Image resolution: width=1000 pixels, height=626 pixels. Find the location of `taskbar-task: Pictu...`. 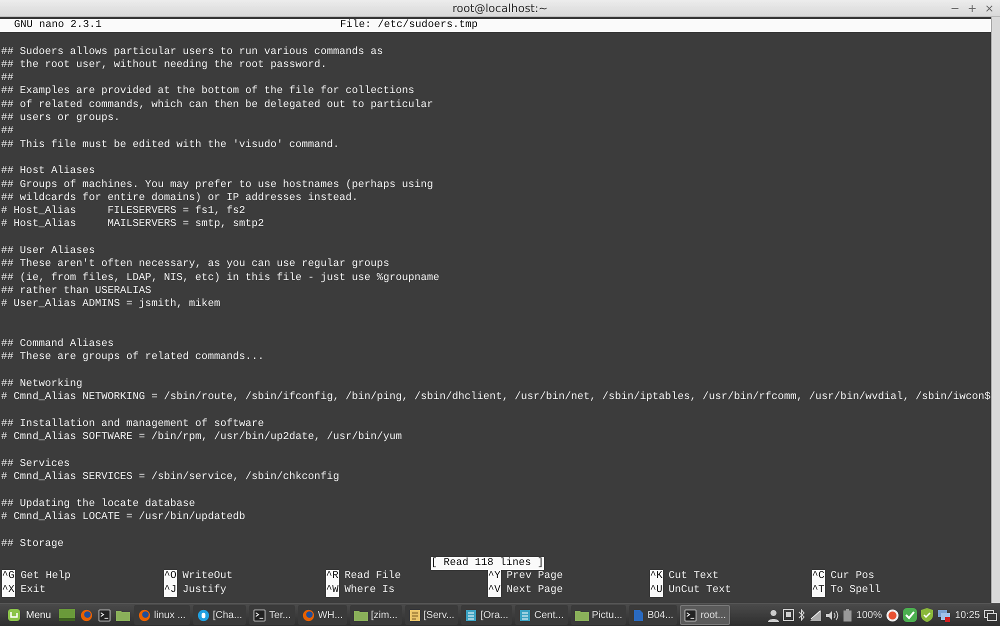

taskbar-task: Pictu... is located at coordinates (598, 615).